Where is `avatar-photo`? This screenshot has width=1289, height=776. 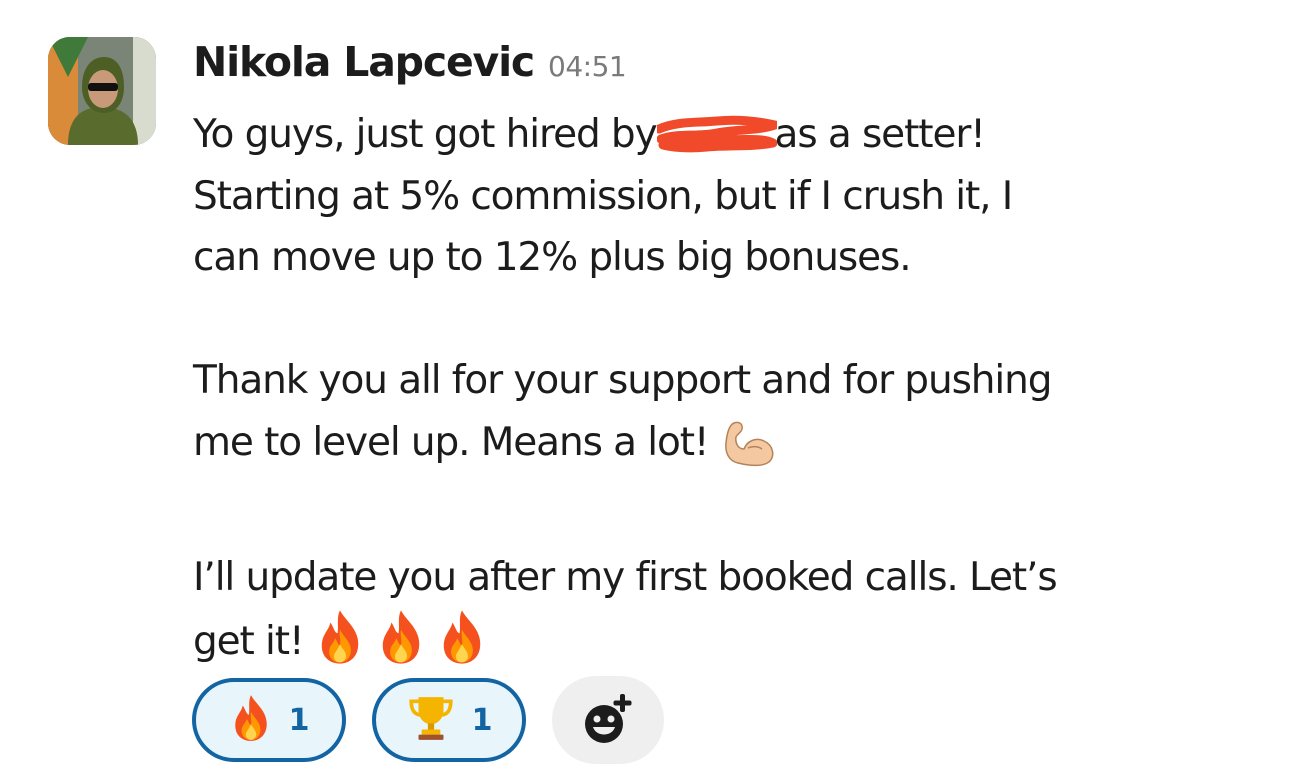
avatar-photo is located at coordinates (102, 91).